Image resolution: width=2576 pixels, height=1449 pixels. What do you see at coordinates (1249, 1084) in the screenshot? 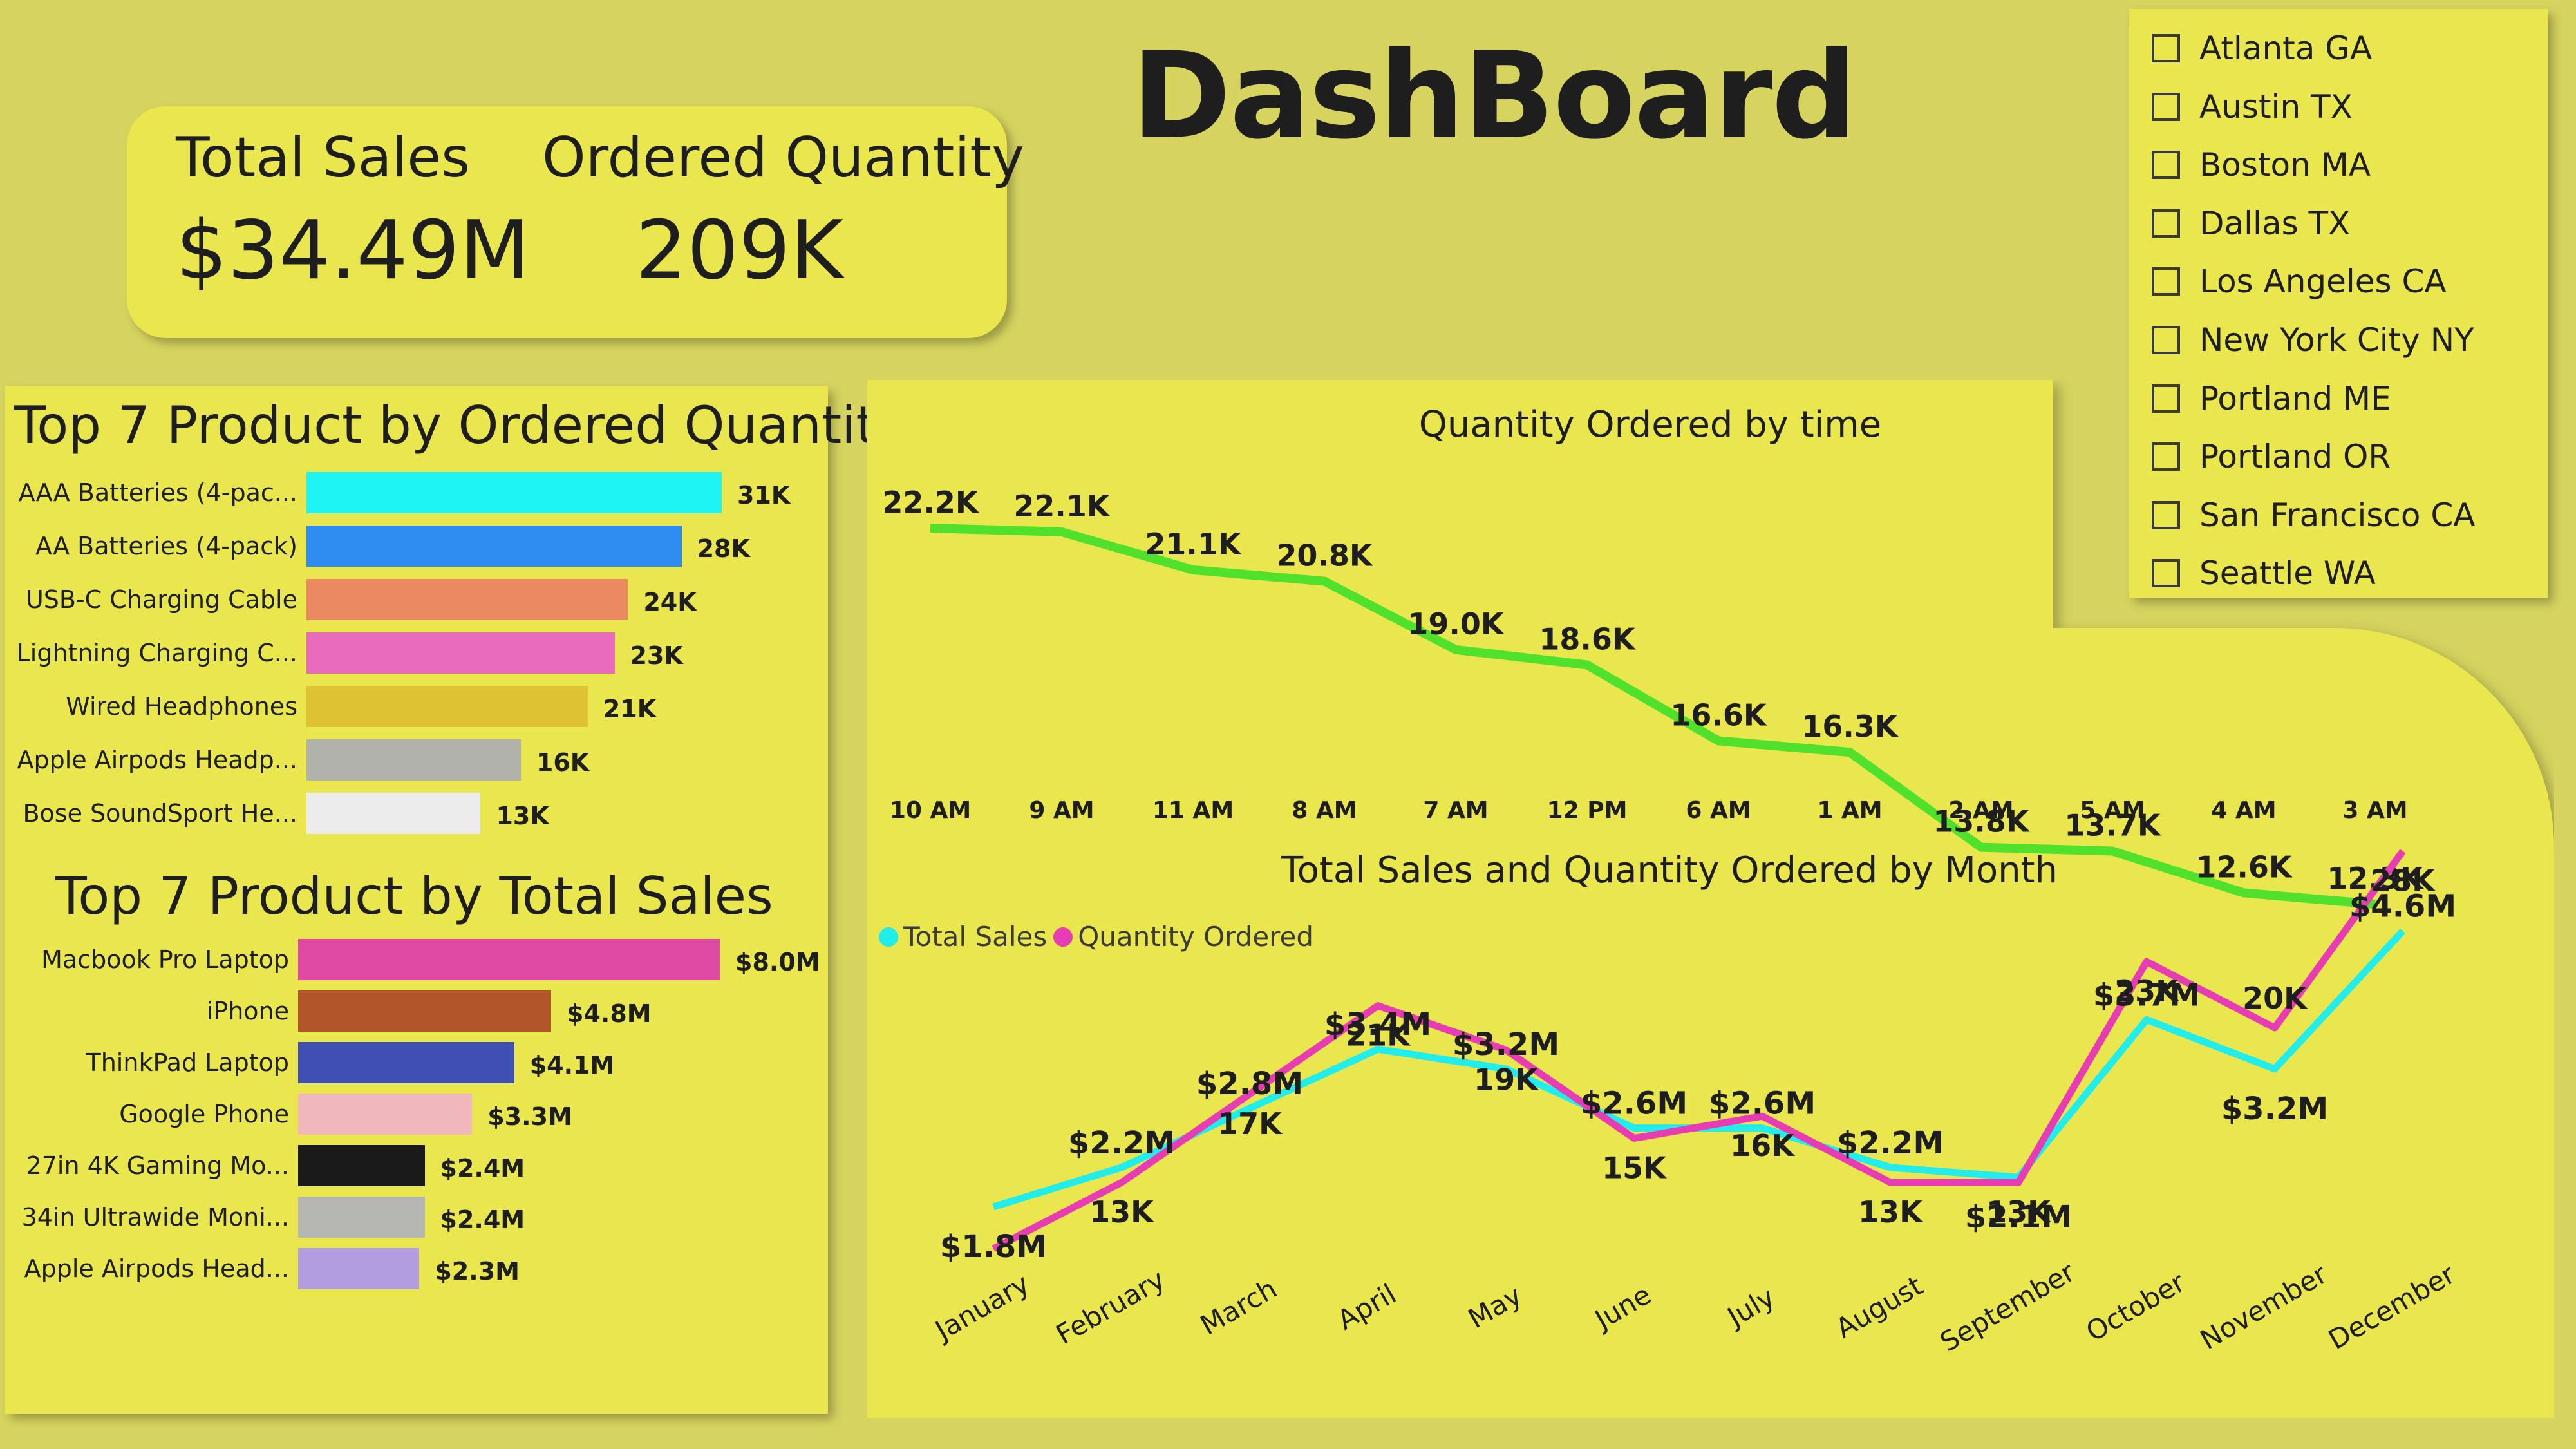
I see `sales-point-label: $2.8M` at bounding box center [1249, 1084].